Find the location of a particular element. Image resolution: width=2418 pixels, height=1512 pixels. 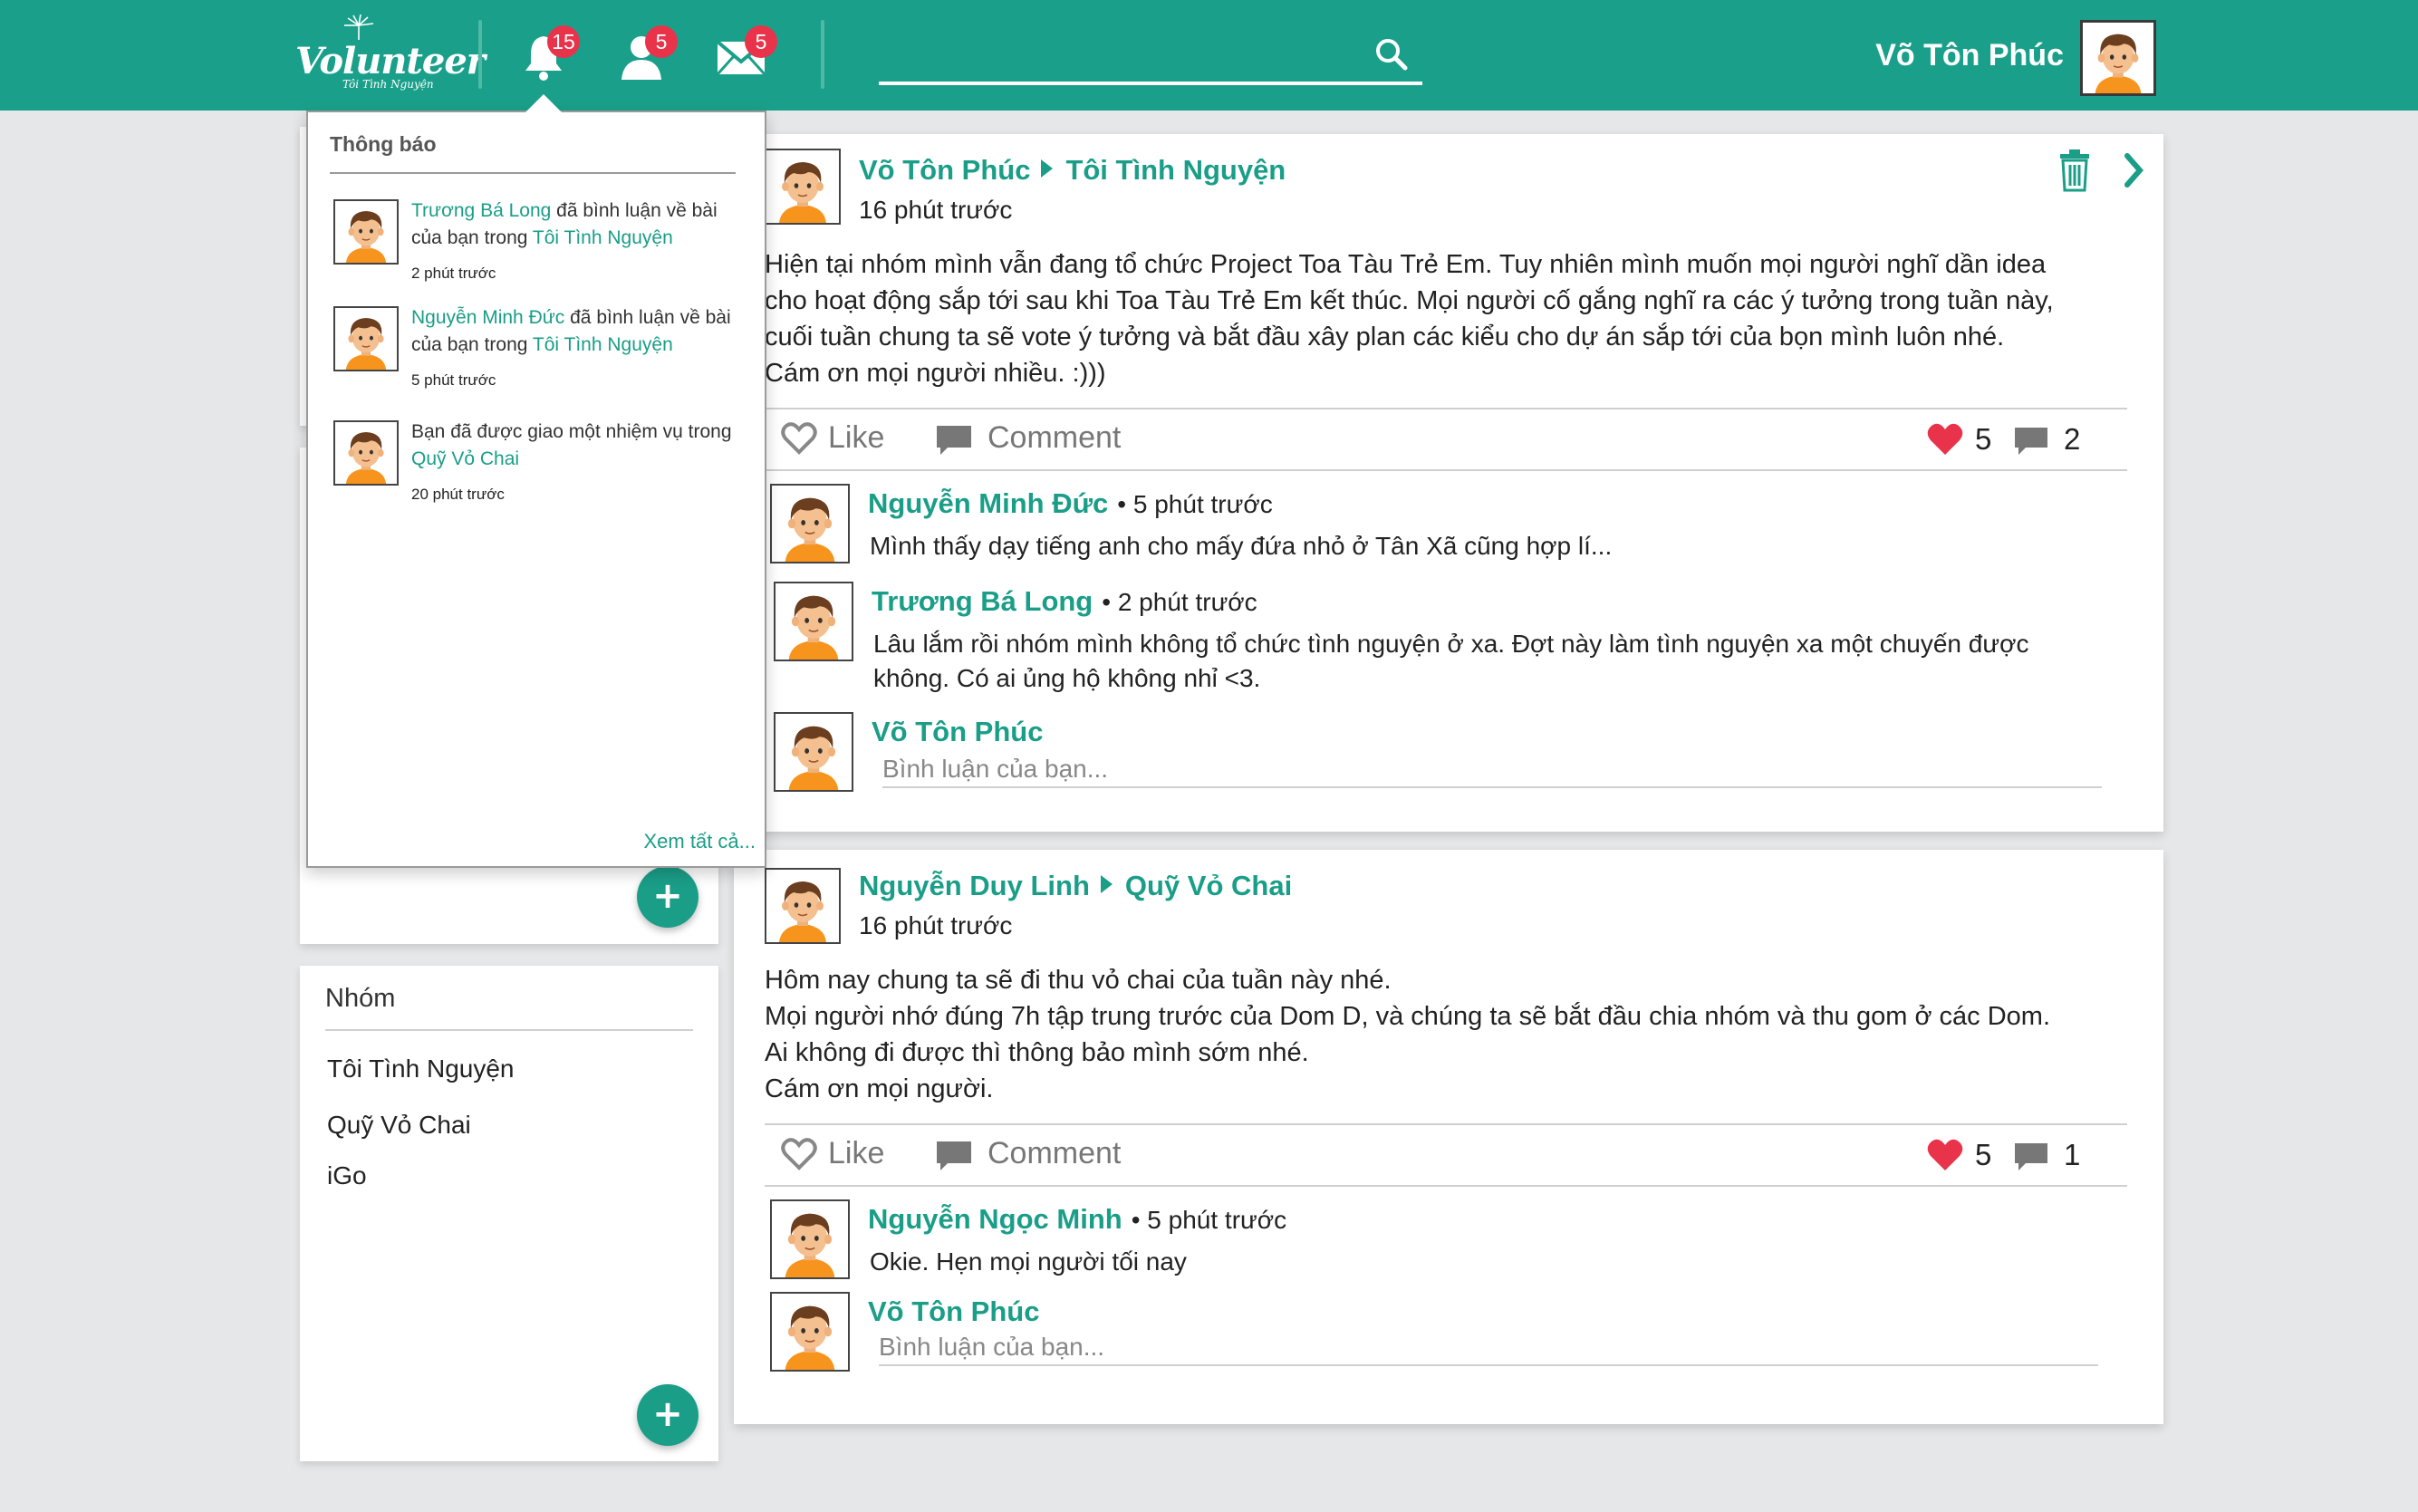

comment-text: Okie. Hẹn mọi người tối nay is located at coordinates (1495, 1262).